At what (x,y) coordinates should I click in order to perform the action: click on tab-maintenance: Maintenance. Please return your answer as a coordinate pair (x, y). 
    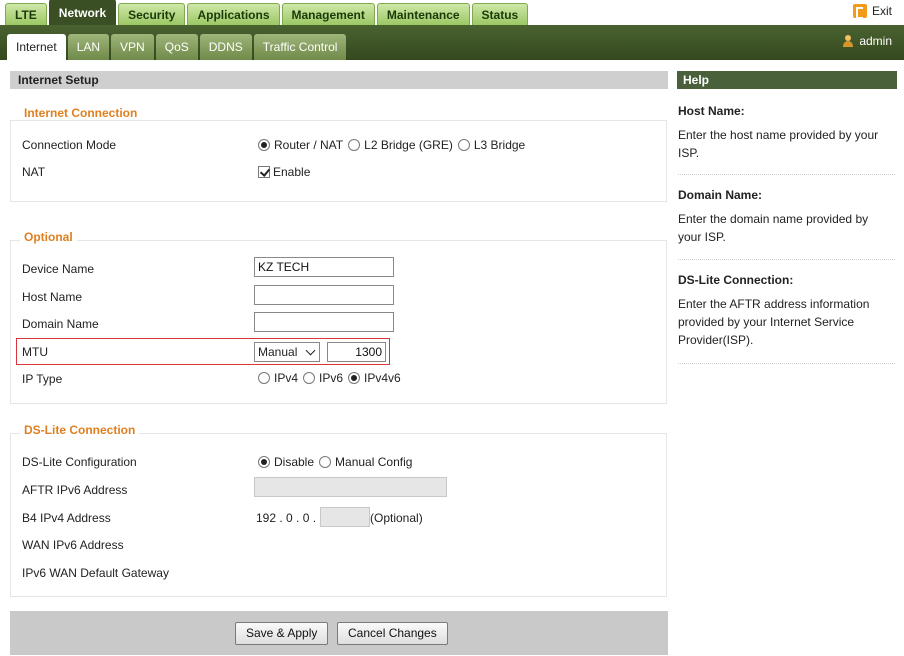
    Looking at the image, I should click on (423, 14).